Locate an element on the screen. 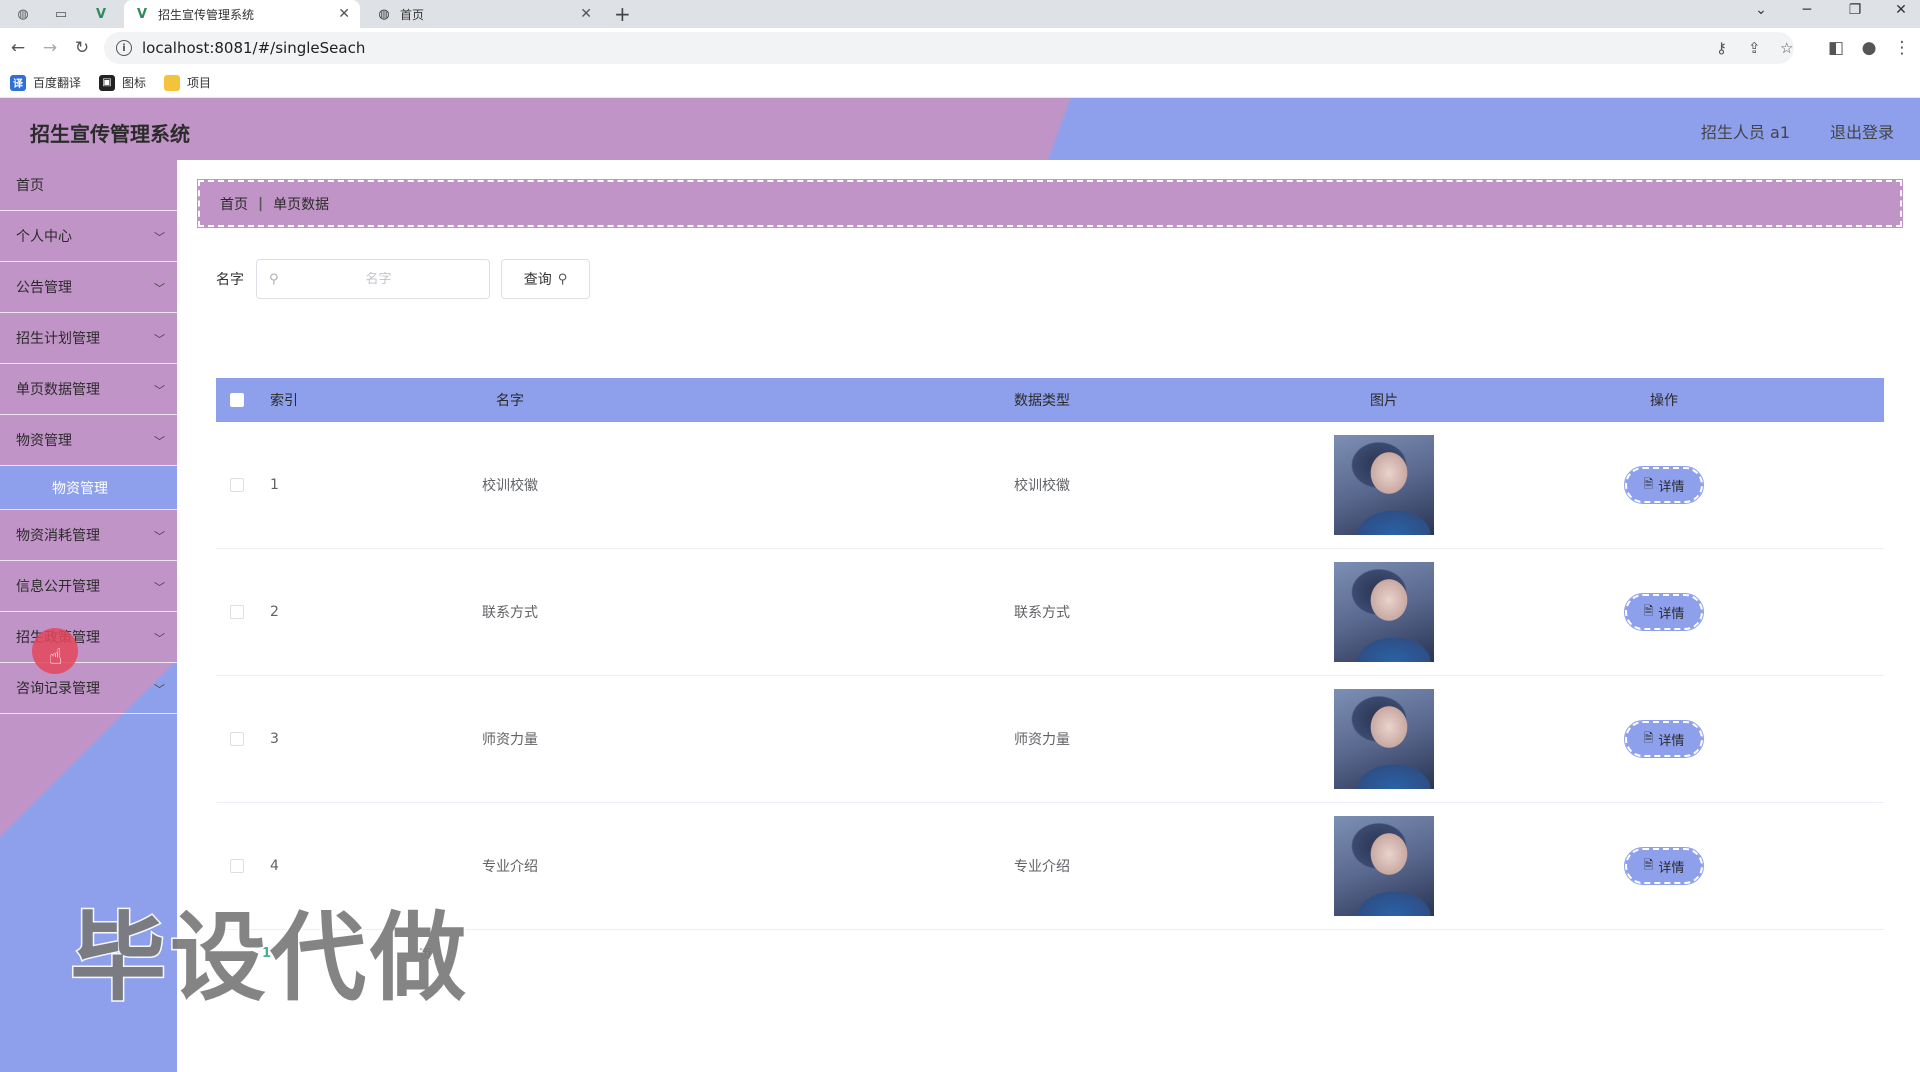 This screenshot has height=1072, width=1920. tab-search-icon: ⌄ is located at coordinates (1761, 10).